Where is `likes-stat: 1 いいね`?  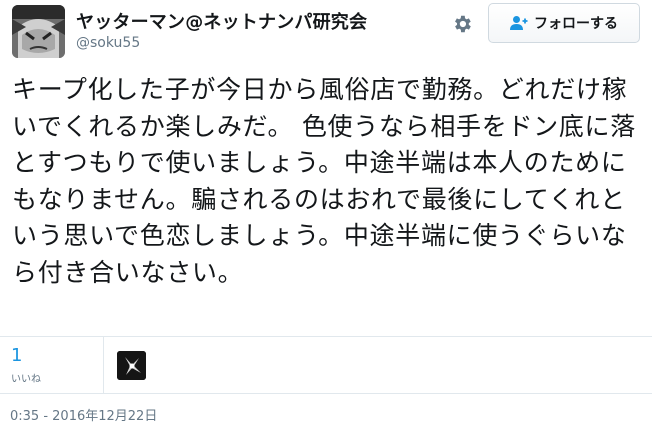 likes-stat: 1 いいね is located at coordinates (52, 365).